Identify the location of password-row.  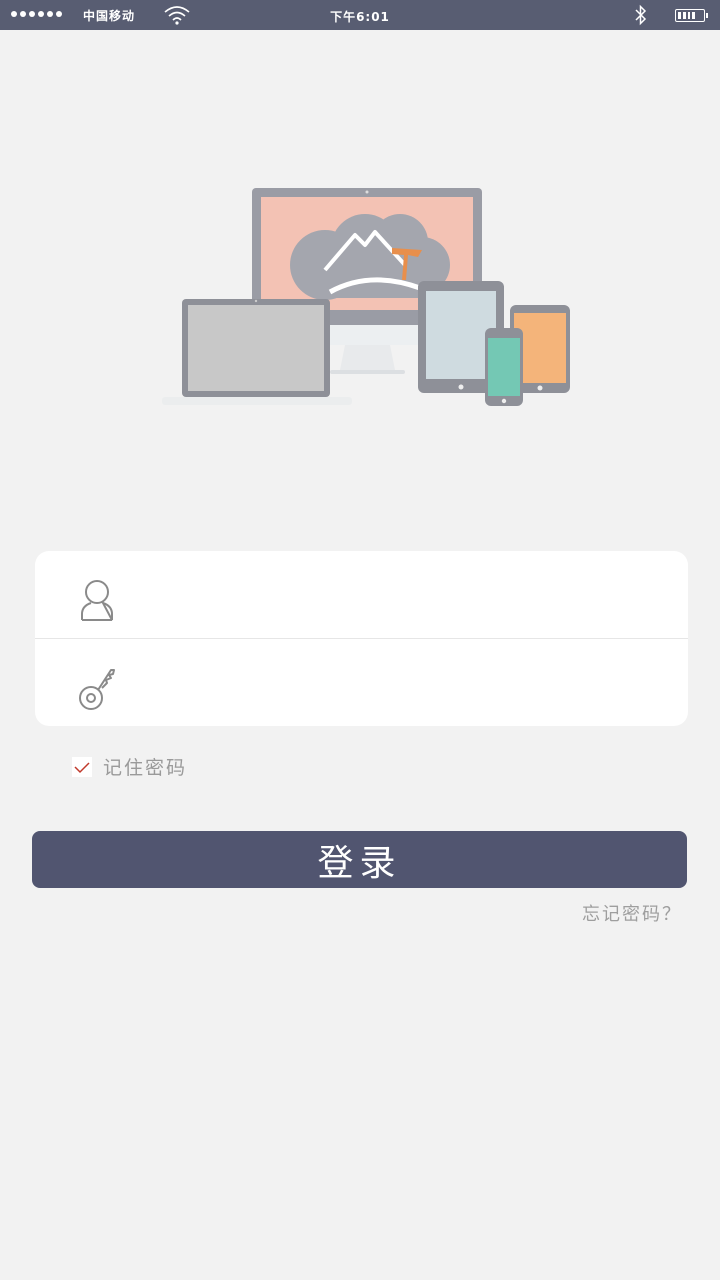
(361, 682).